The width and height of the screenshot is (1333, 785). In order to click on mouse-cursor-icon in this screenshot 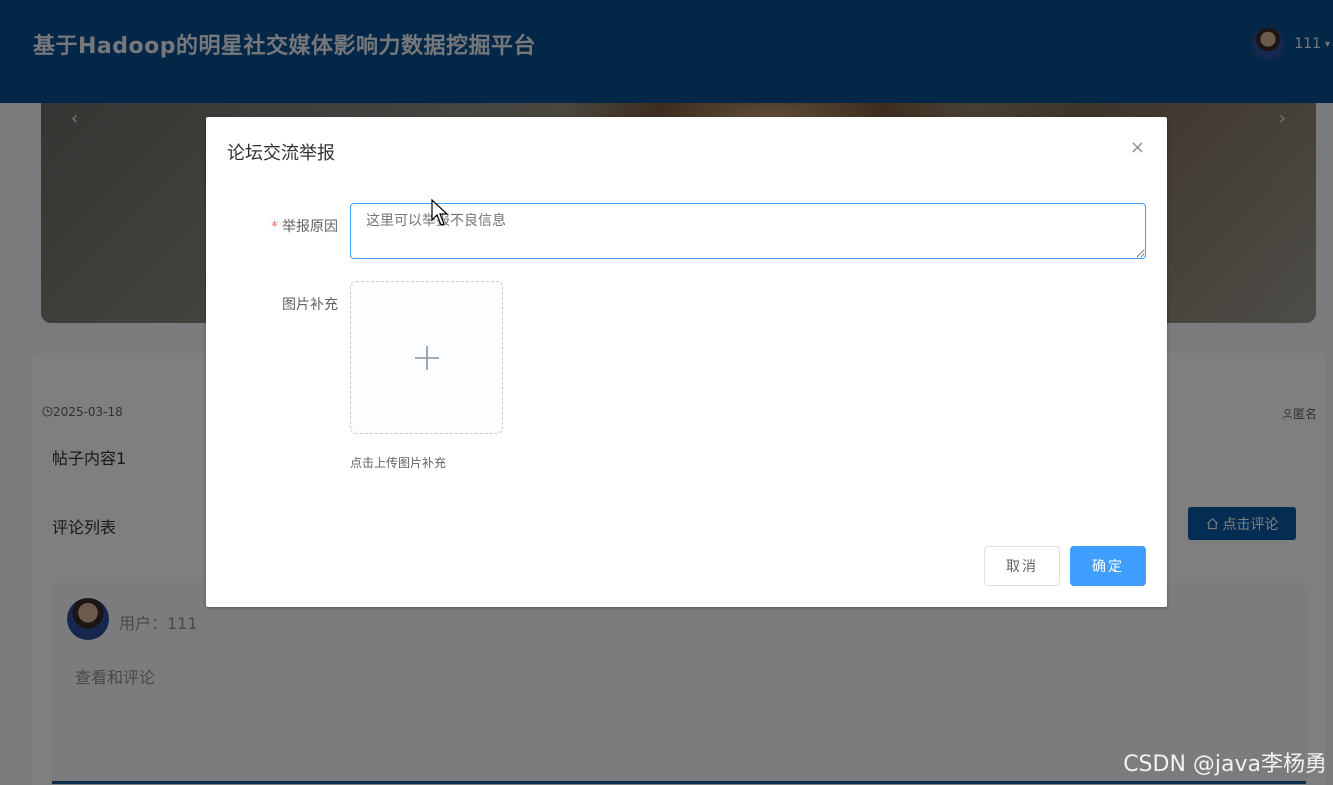, I will do `click(440, 212)`.